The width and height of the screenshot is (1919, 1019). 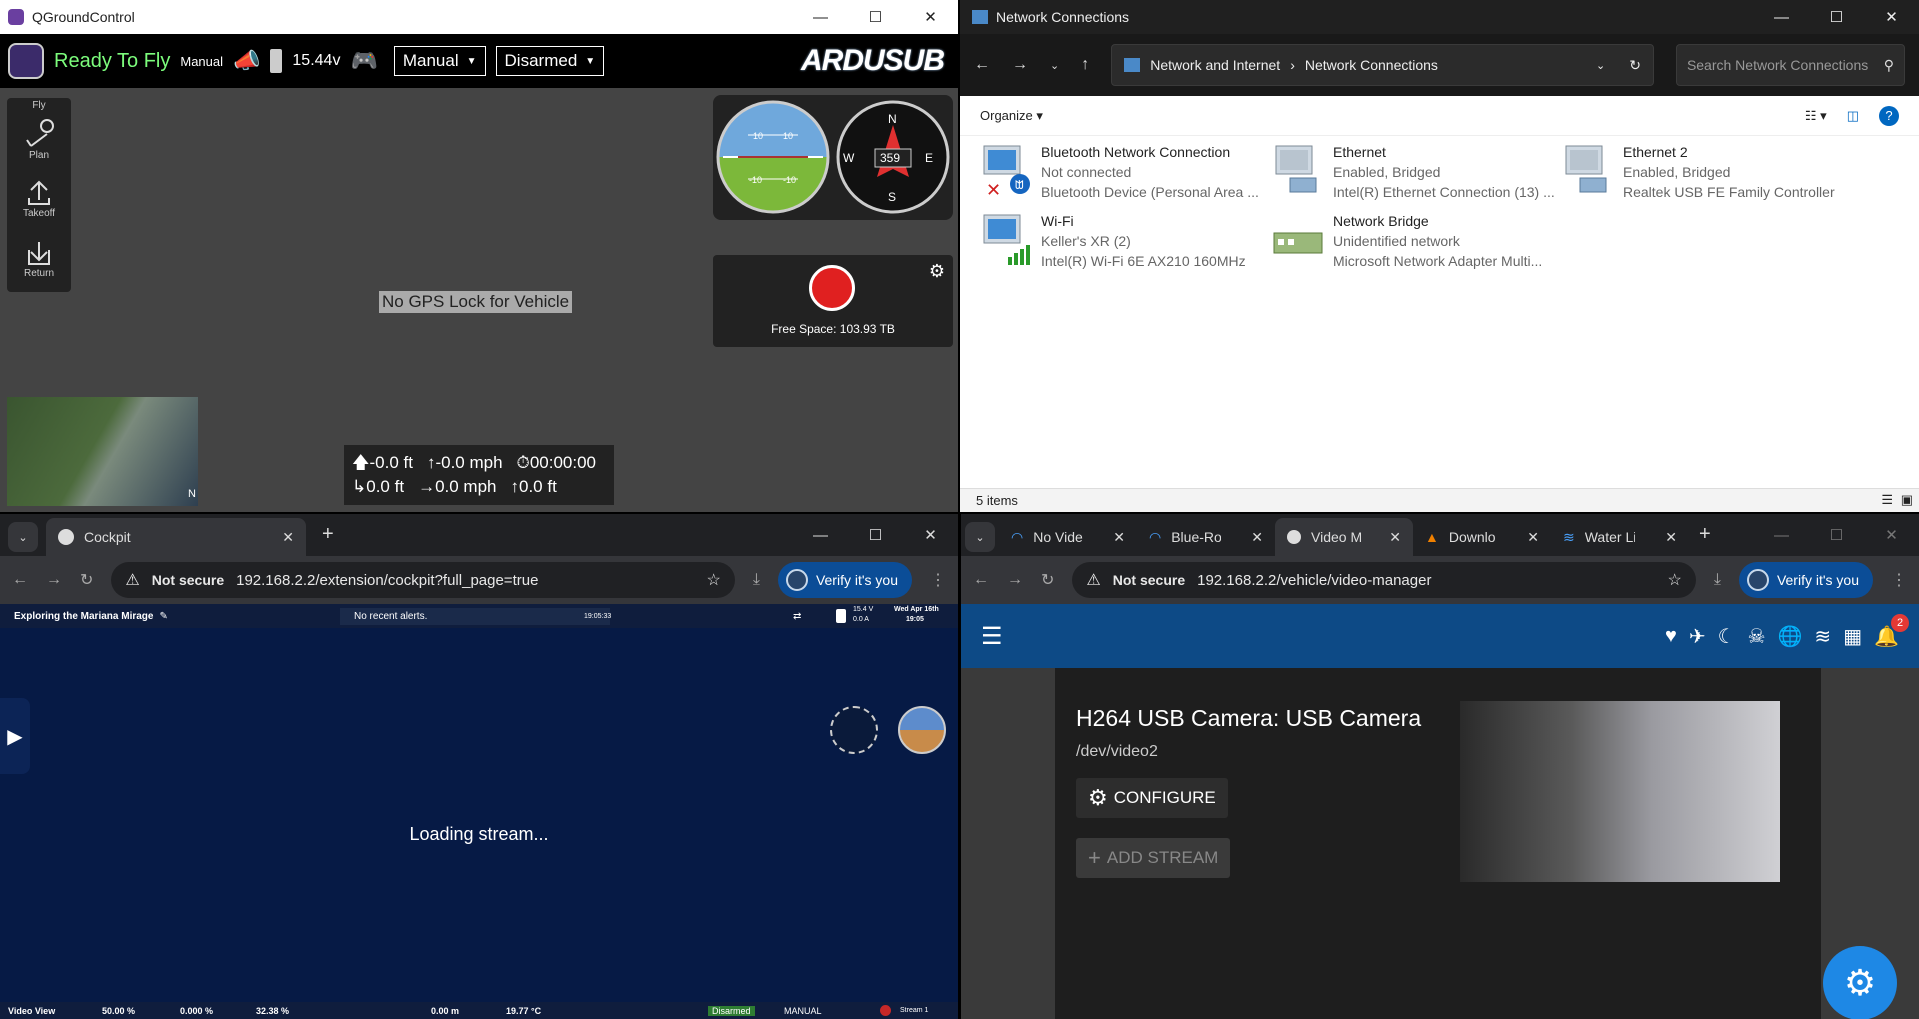 What do you see at coordinates (39, 201) in the screenshot?
I see `takeoff-button: Takeoff` at bounding box center [39, 201].